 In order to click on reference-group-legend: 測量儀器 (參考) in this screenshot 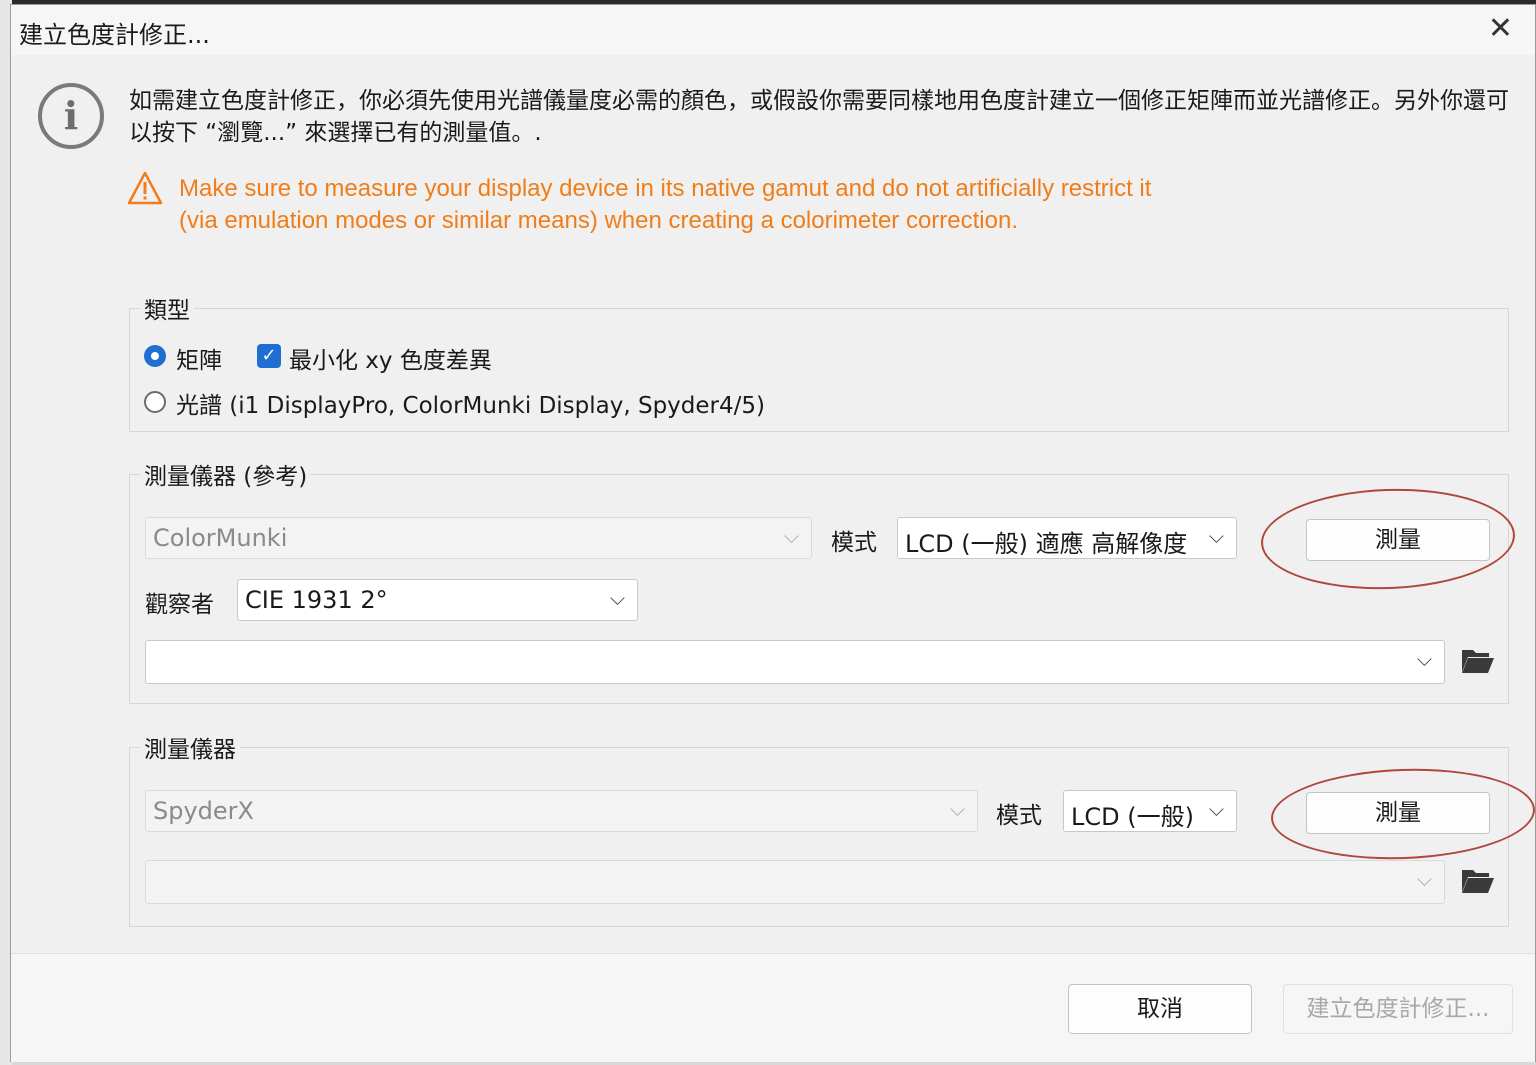, I will do `click(226, 474)`.